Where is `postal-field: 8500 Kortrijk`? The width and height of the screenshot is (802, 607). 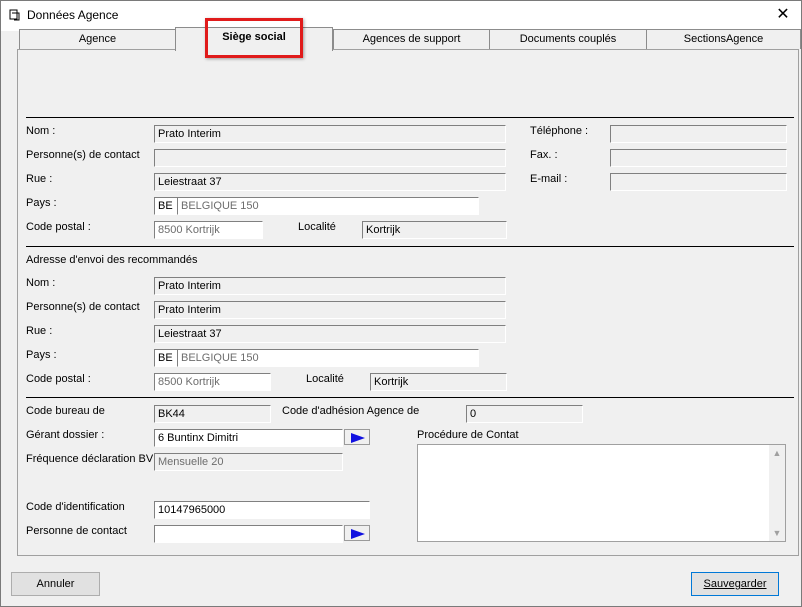 postal-field: 8500 Kortrijk is located at coordinates (208, 230).